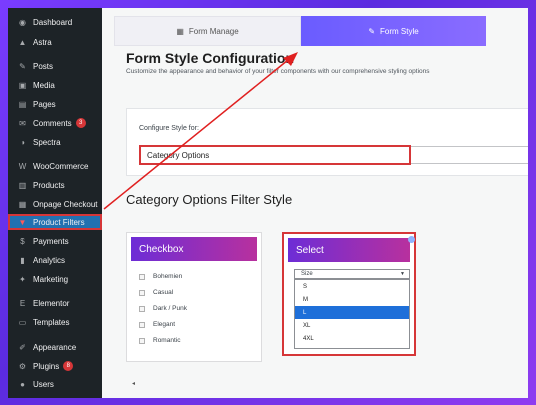 Image resolution: width=536 pixels, height=405 pixels. What do you see at coordinates (163, 292) in the screenshot?
I see `checkbox-label: Casual` at bounding box center [163, 292].